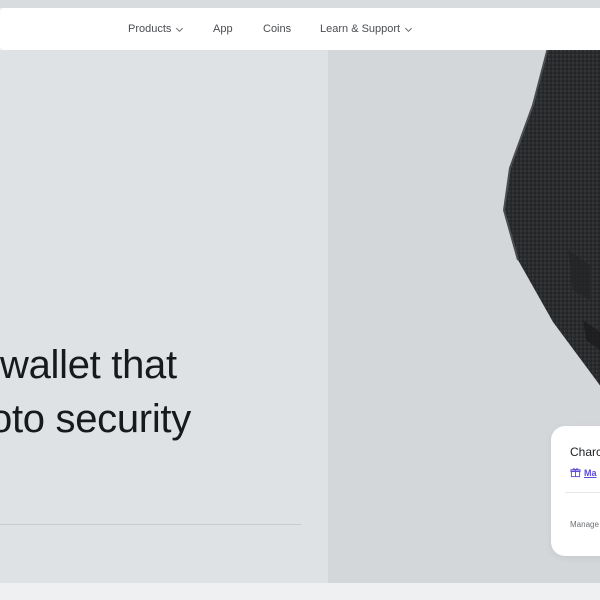 The width and height of the screenshot is (600, 600). I want to click on nav-item-app: App, so click(223, 29).